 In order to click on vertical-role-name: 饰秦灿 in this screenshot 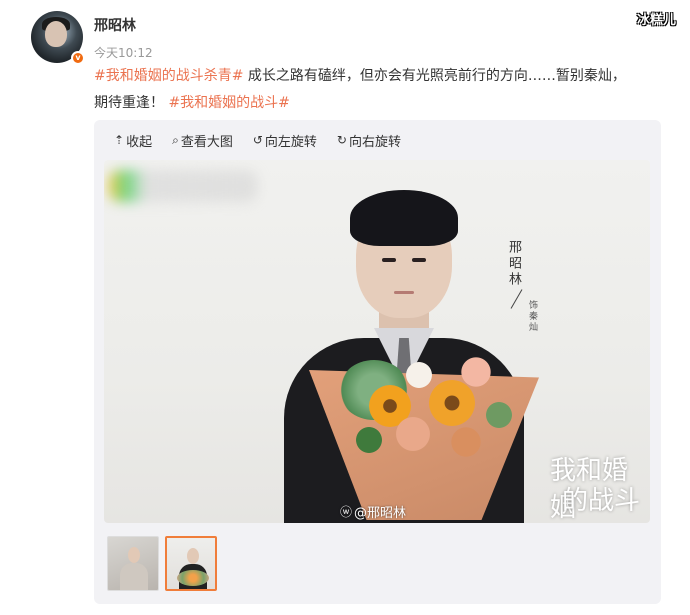, I will do `click(532, 316)`.